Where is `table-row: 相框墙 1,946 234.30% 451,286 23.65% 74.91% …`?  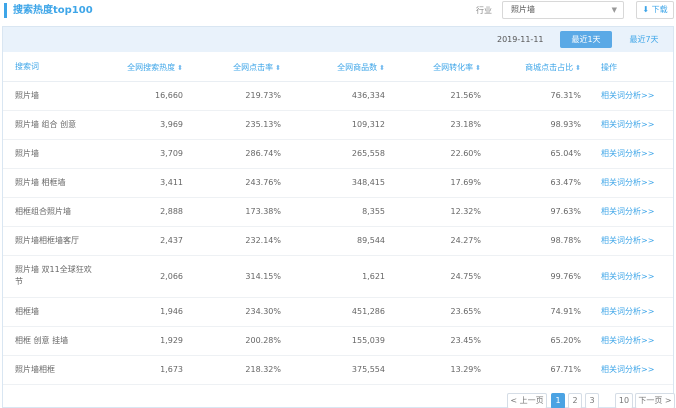
table-row: 相框墙 1,946 234.30% 451,286 23.65% 74.91% … is located at coordinates (338, 312).